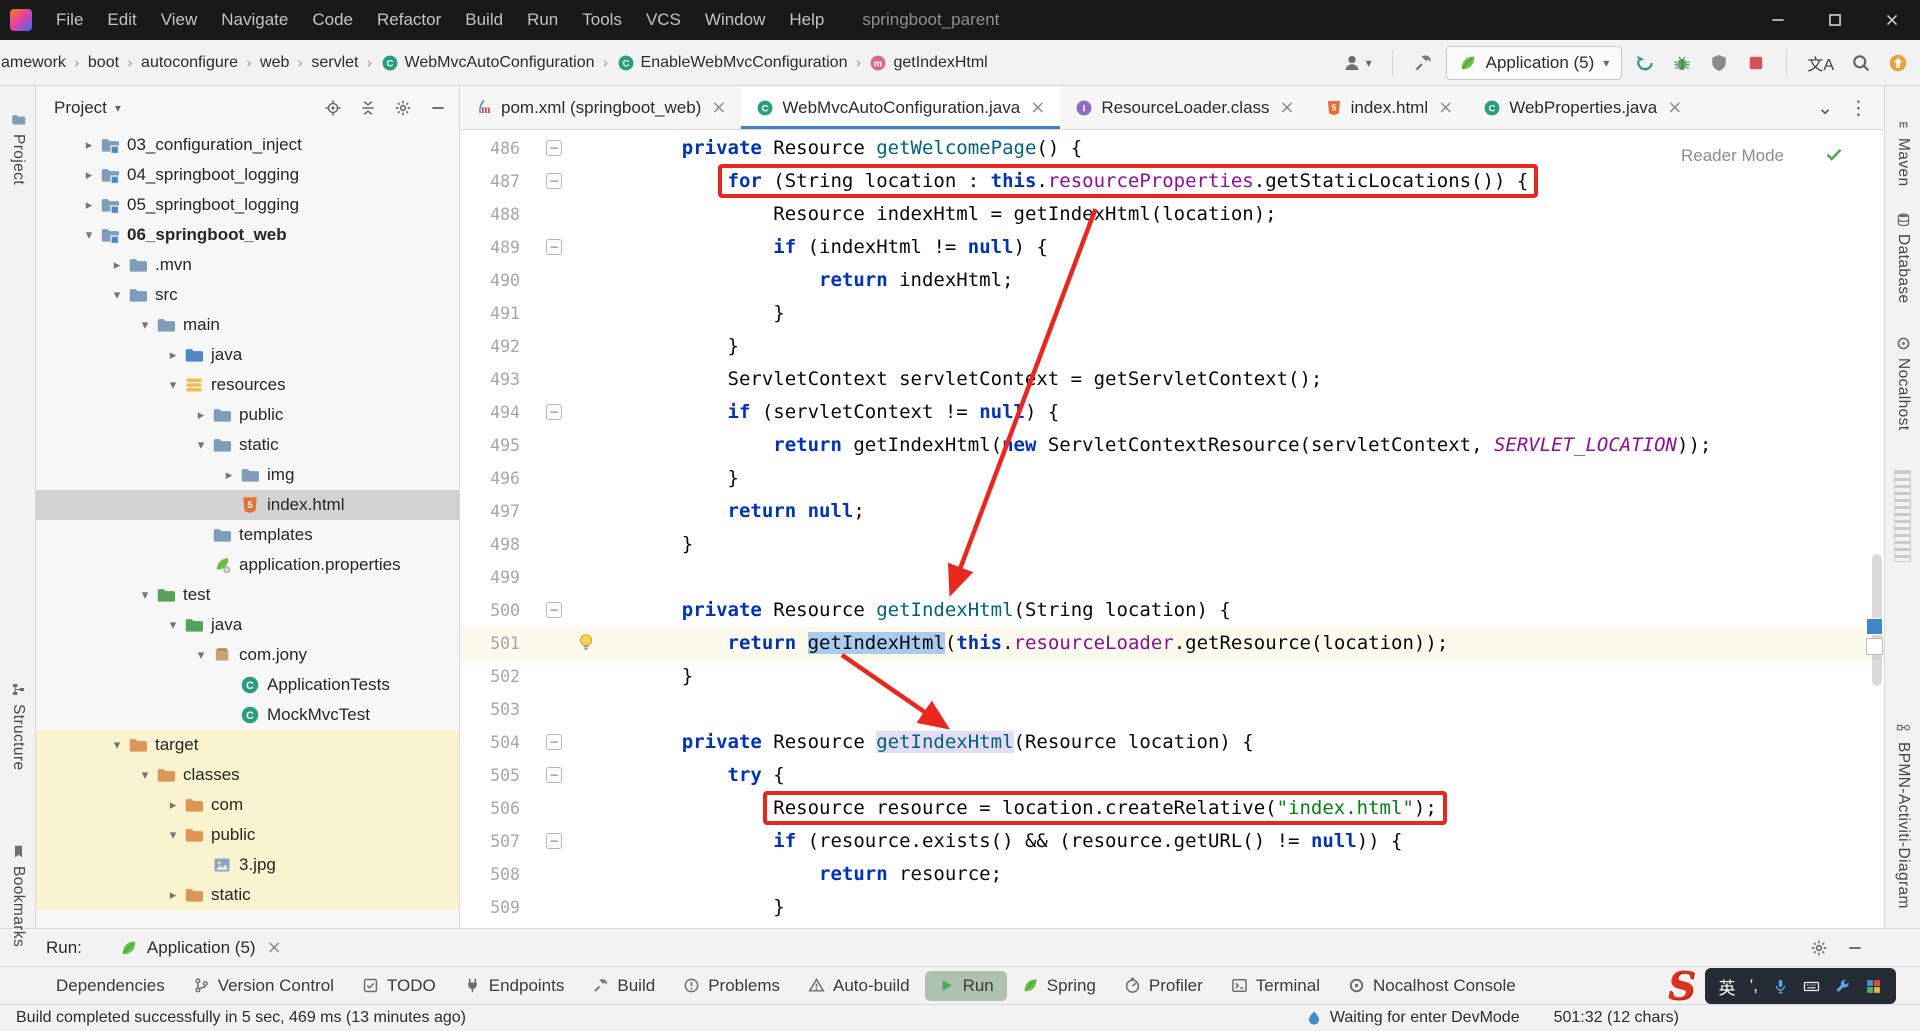 This screenshot has width=1920, height=1031. Describe the element at coordinates (1858, 108) in the screenshot. I see `more-vertical-icon: ⋮` at that location.